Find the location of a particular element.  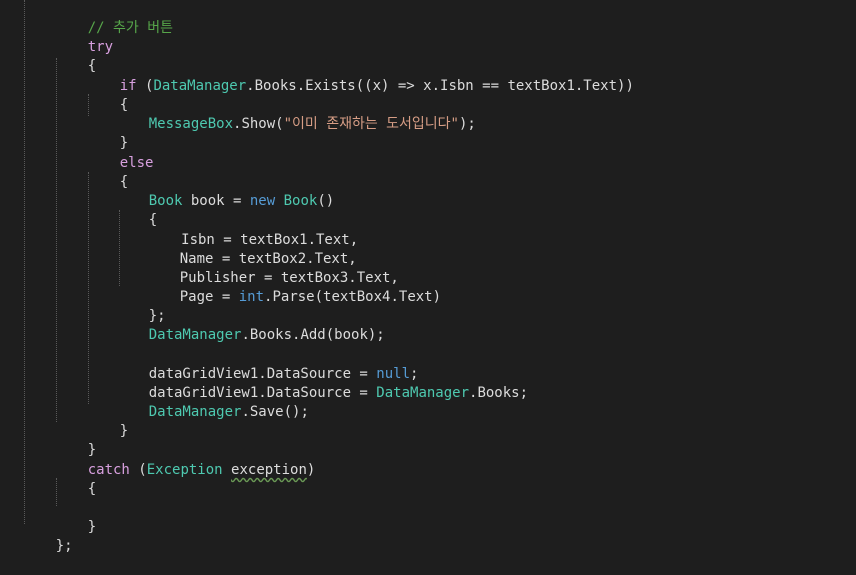

code-line: DataManager.Books.Add(book); is located at coordinates (250, 325).